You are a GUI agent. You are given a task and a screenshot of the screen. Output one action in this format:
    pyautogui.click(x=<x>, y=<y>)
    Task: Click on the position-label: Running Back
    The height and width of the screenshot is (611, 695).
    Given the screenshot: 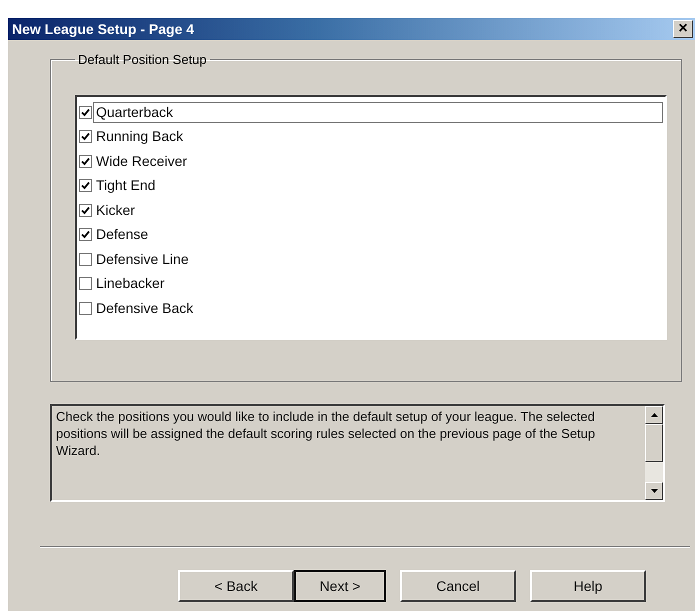 What is the action you would take?
    pyautogui.click(x=139, y=137)
    